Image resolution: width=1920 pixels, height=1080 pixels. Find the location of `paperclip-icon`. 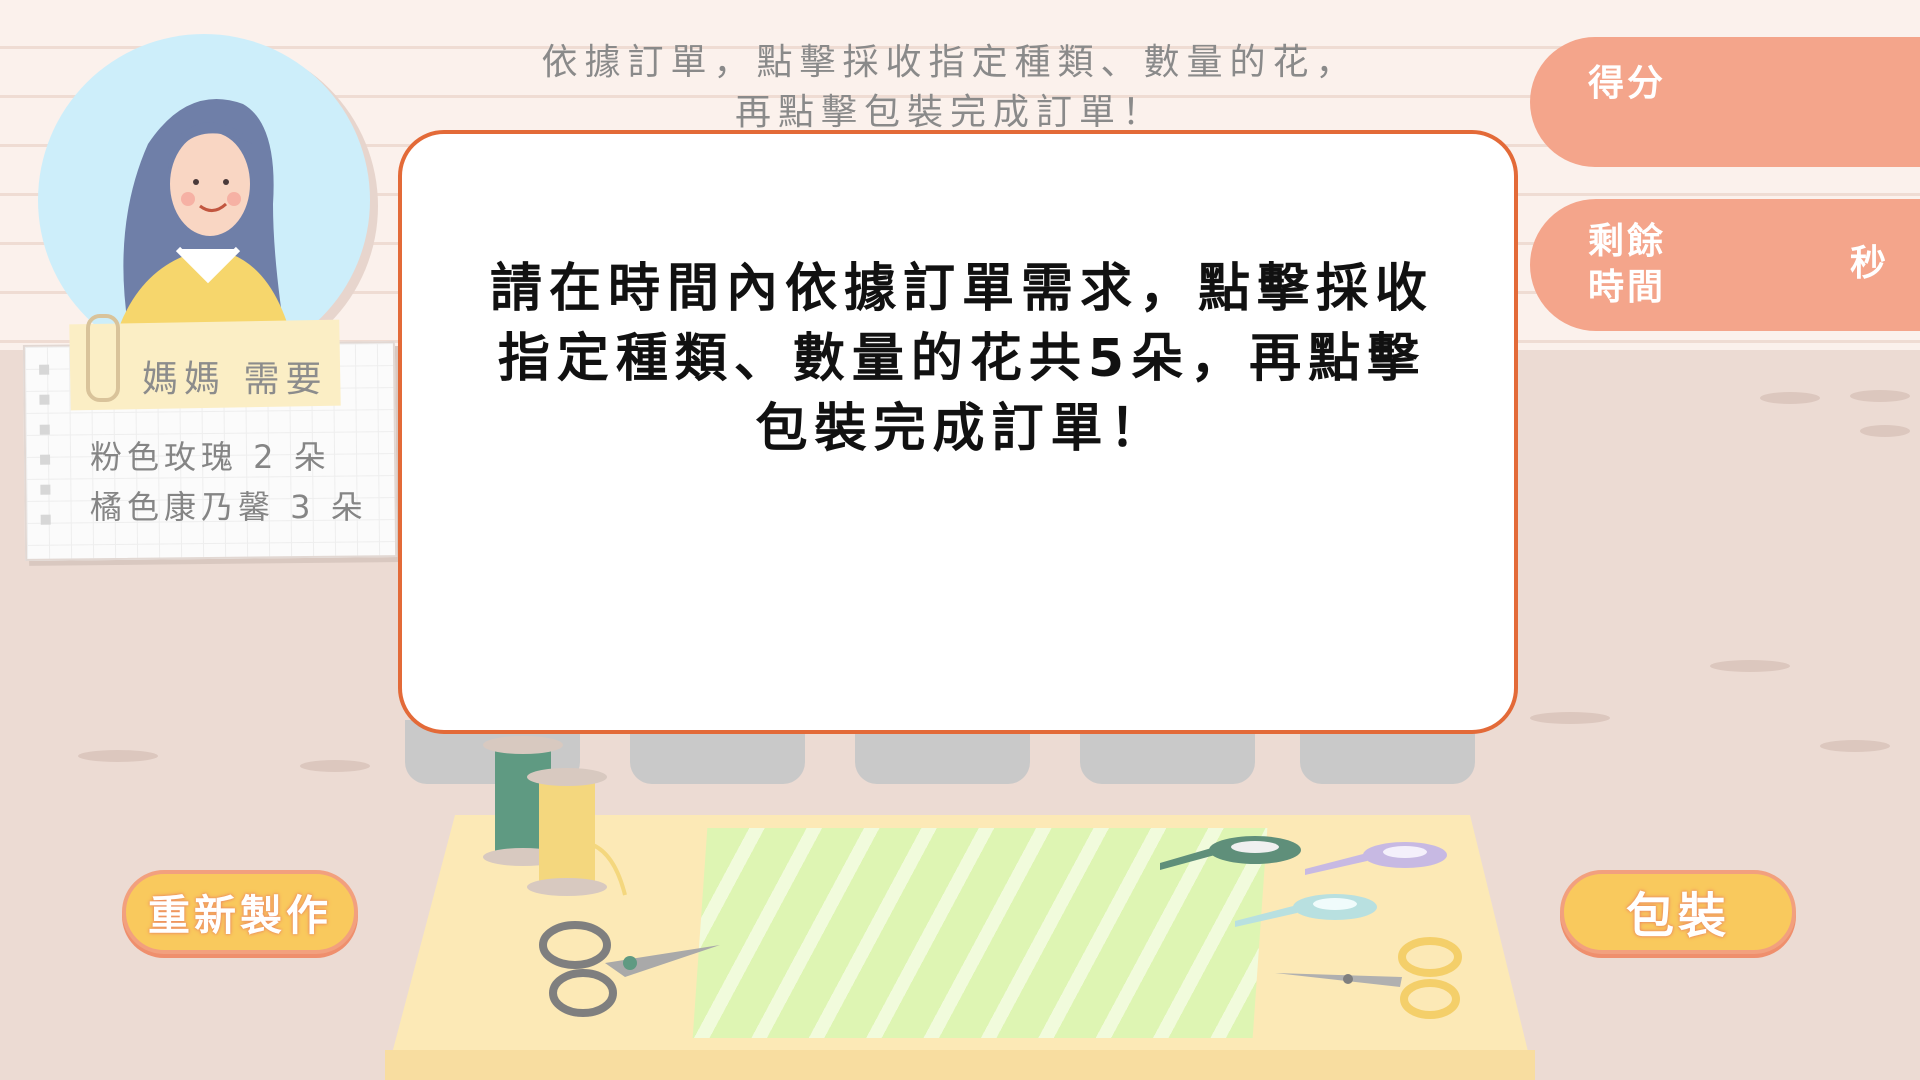

paperclip-icon is located at coordinates (103, 358).